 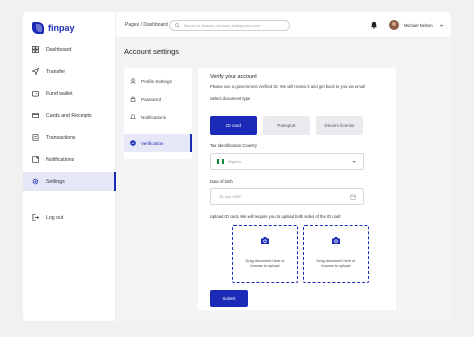 I want to click on page-title: Account settings, so click(x=152, y=51).